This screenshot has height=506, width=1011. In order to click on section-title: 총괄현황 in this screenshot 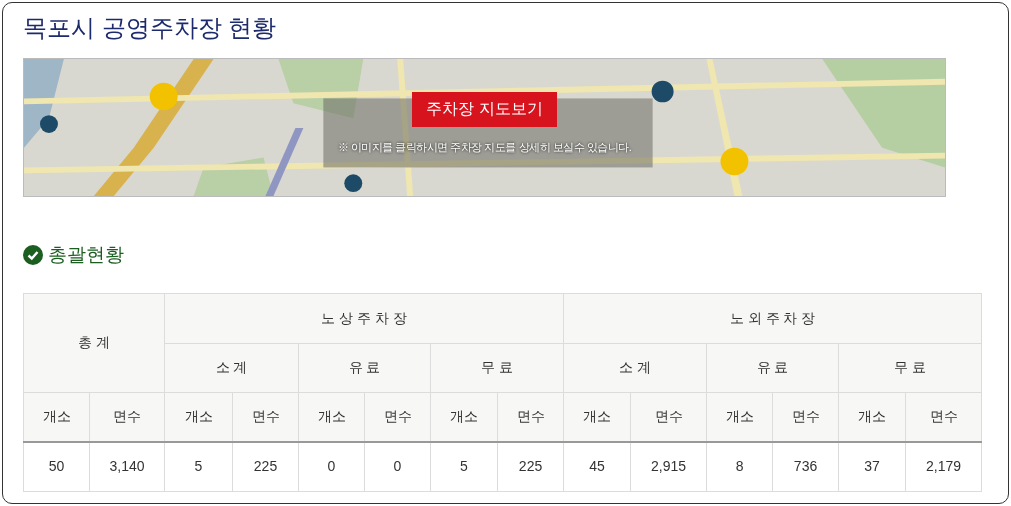, I will do `click(86, 255)`.